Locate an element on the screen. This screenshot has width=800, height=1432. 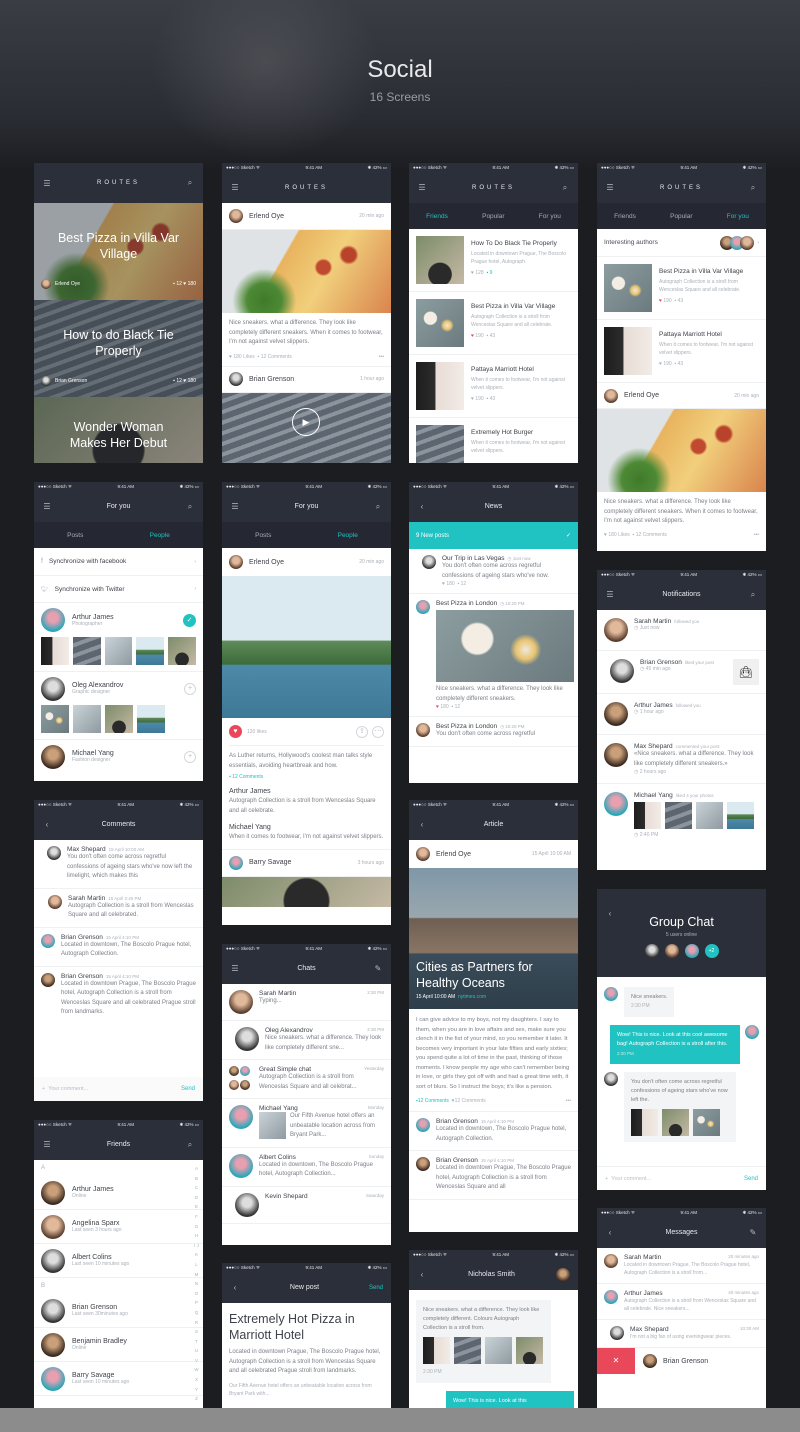
notification: Arthur James followed you ◷ 1 hour ago is located at coordinates (681, 714).